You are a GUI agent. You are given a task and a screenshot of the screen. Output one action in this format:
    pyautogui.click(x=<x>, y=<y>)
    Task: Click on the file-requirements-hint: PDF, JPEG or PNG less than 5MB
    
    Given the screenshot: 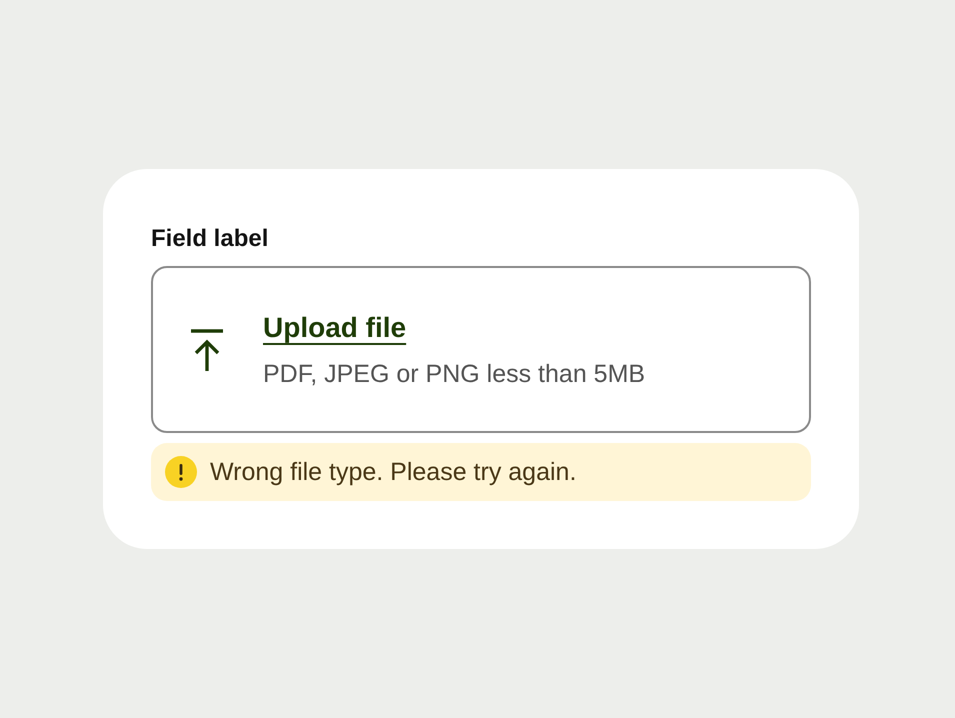 What is the action you would take?
    pyautogui.click(x=454, y=373)
    